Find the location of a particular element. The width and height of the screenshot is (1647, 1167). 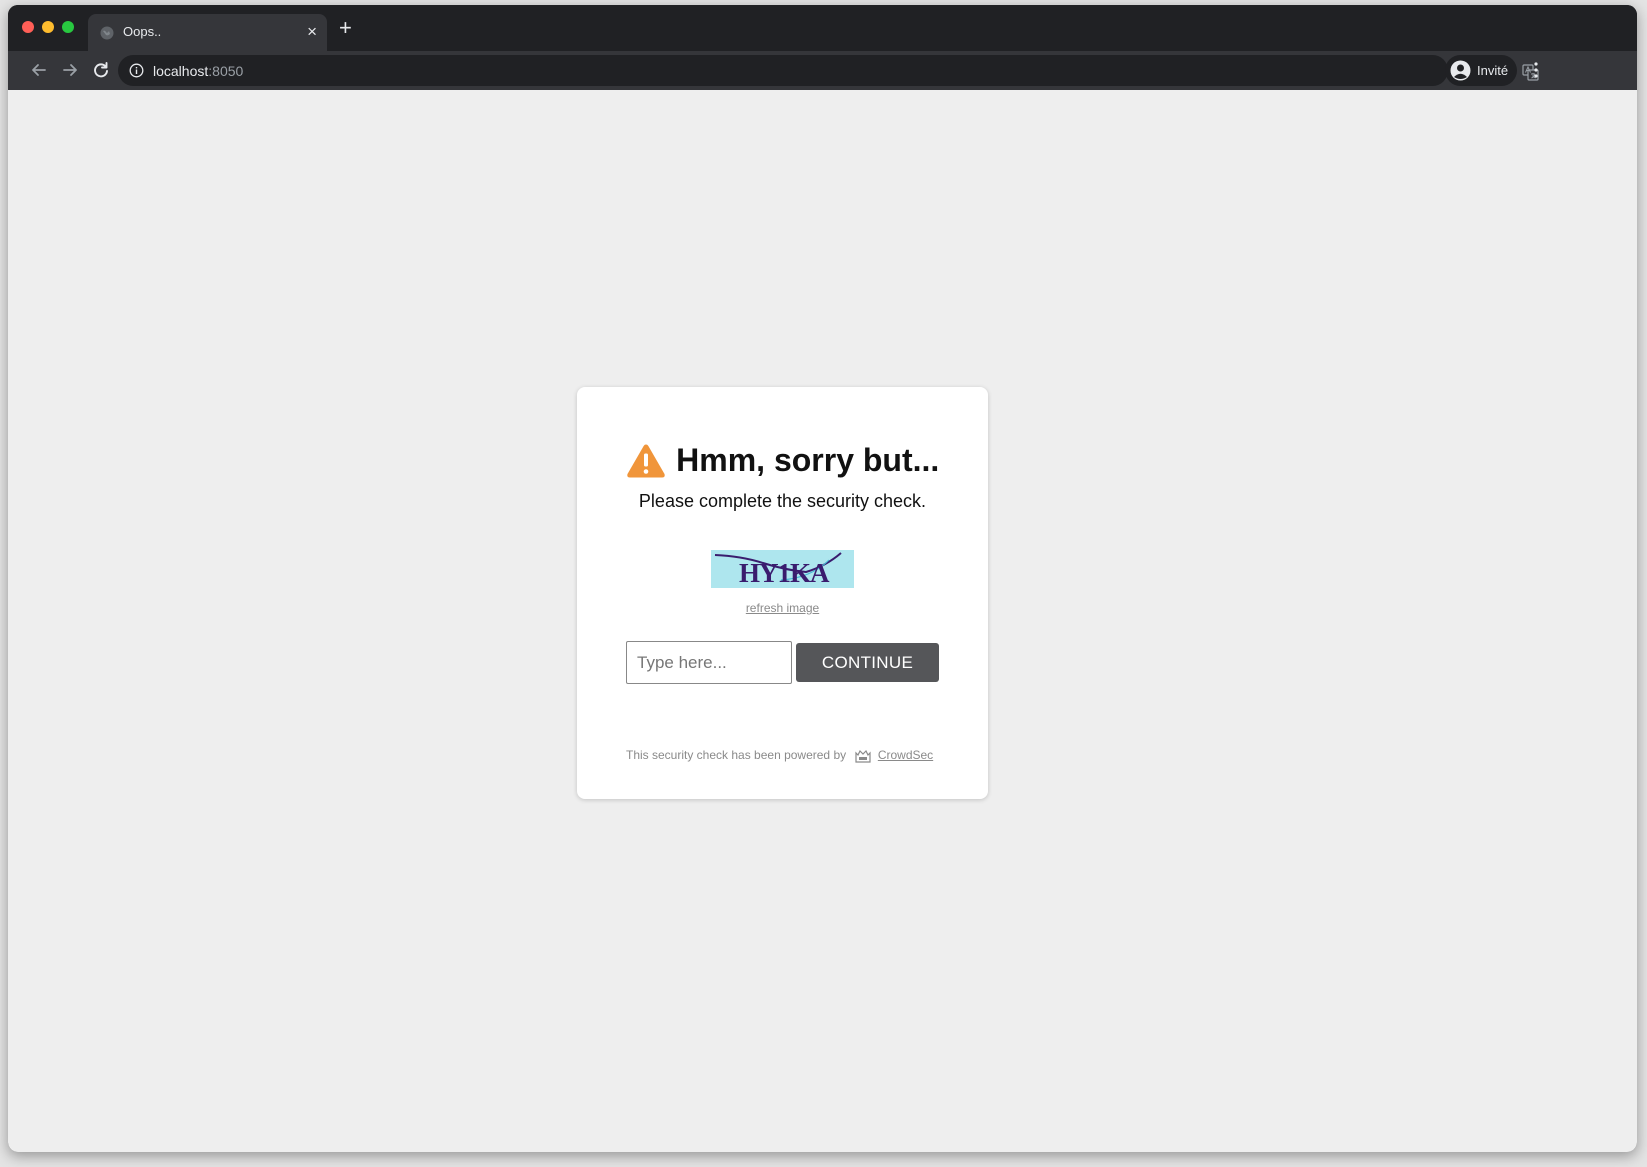

captcha-answer-input is located at coordinates (709, 662).